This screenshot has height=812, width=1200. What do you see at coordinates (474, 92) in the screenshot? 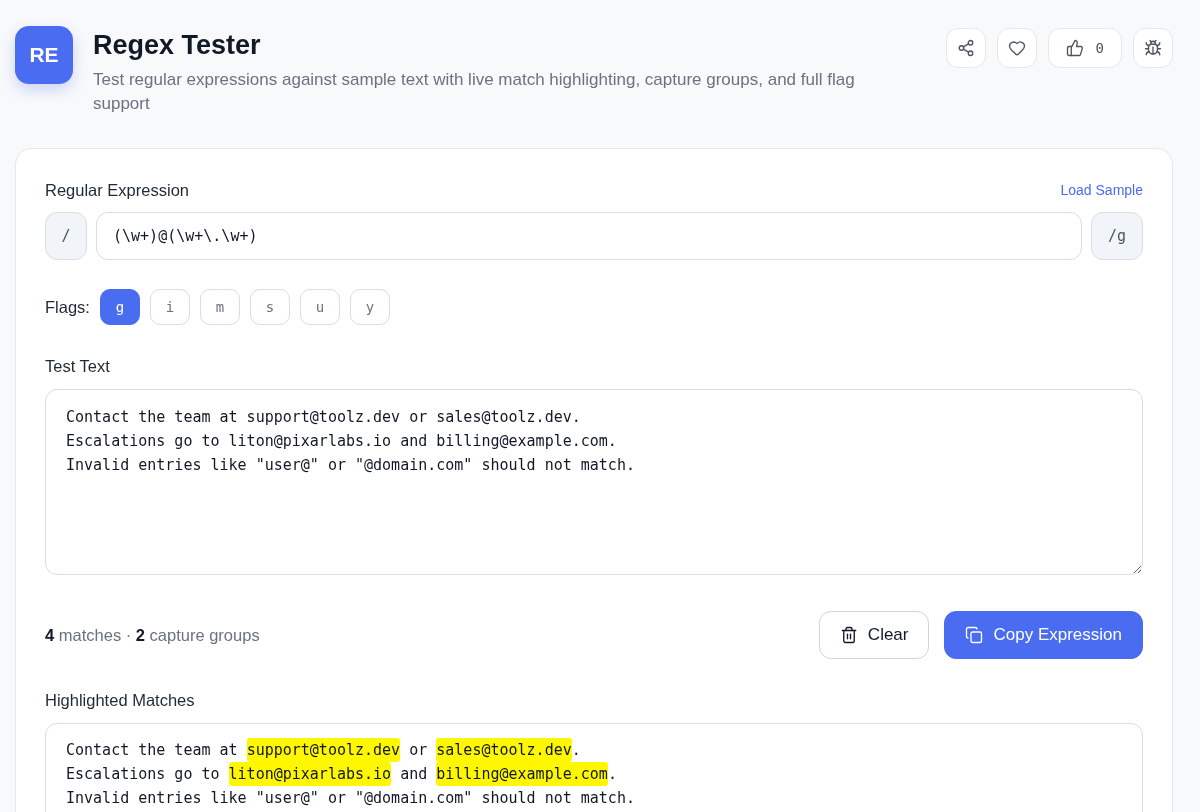
I see `page-description: Test regular expressions against sample text with live match highlighting, capture groups, and full flag support` at bounding box center [474, 92].